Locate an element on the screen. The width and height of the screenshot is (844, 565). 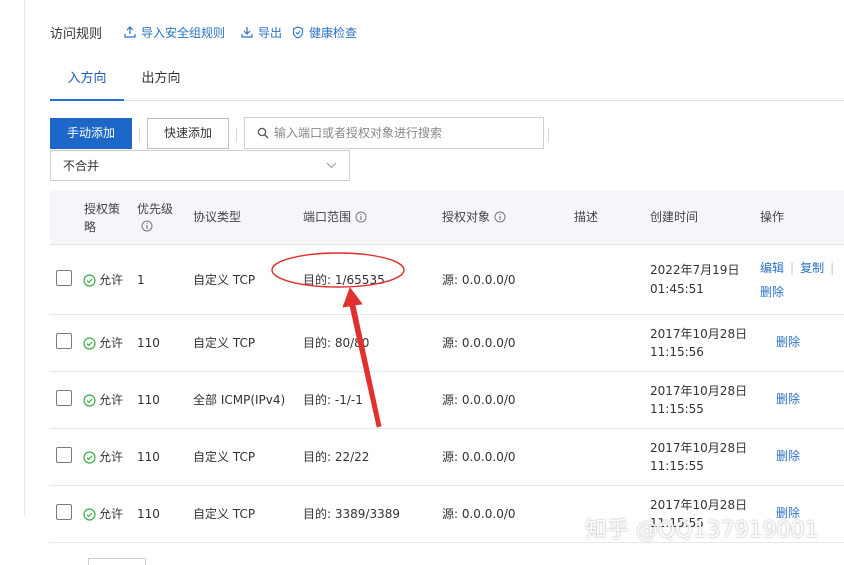
page-size-select is located at coordinates (117, 561).